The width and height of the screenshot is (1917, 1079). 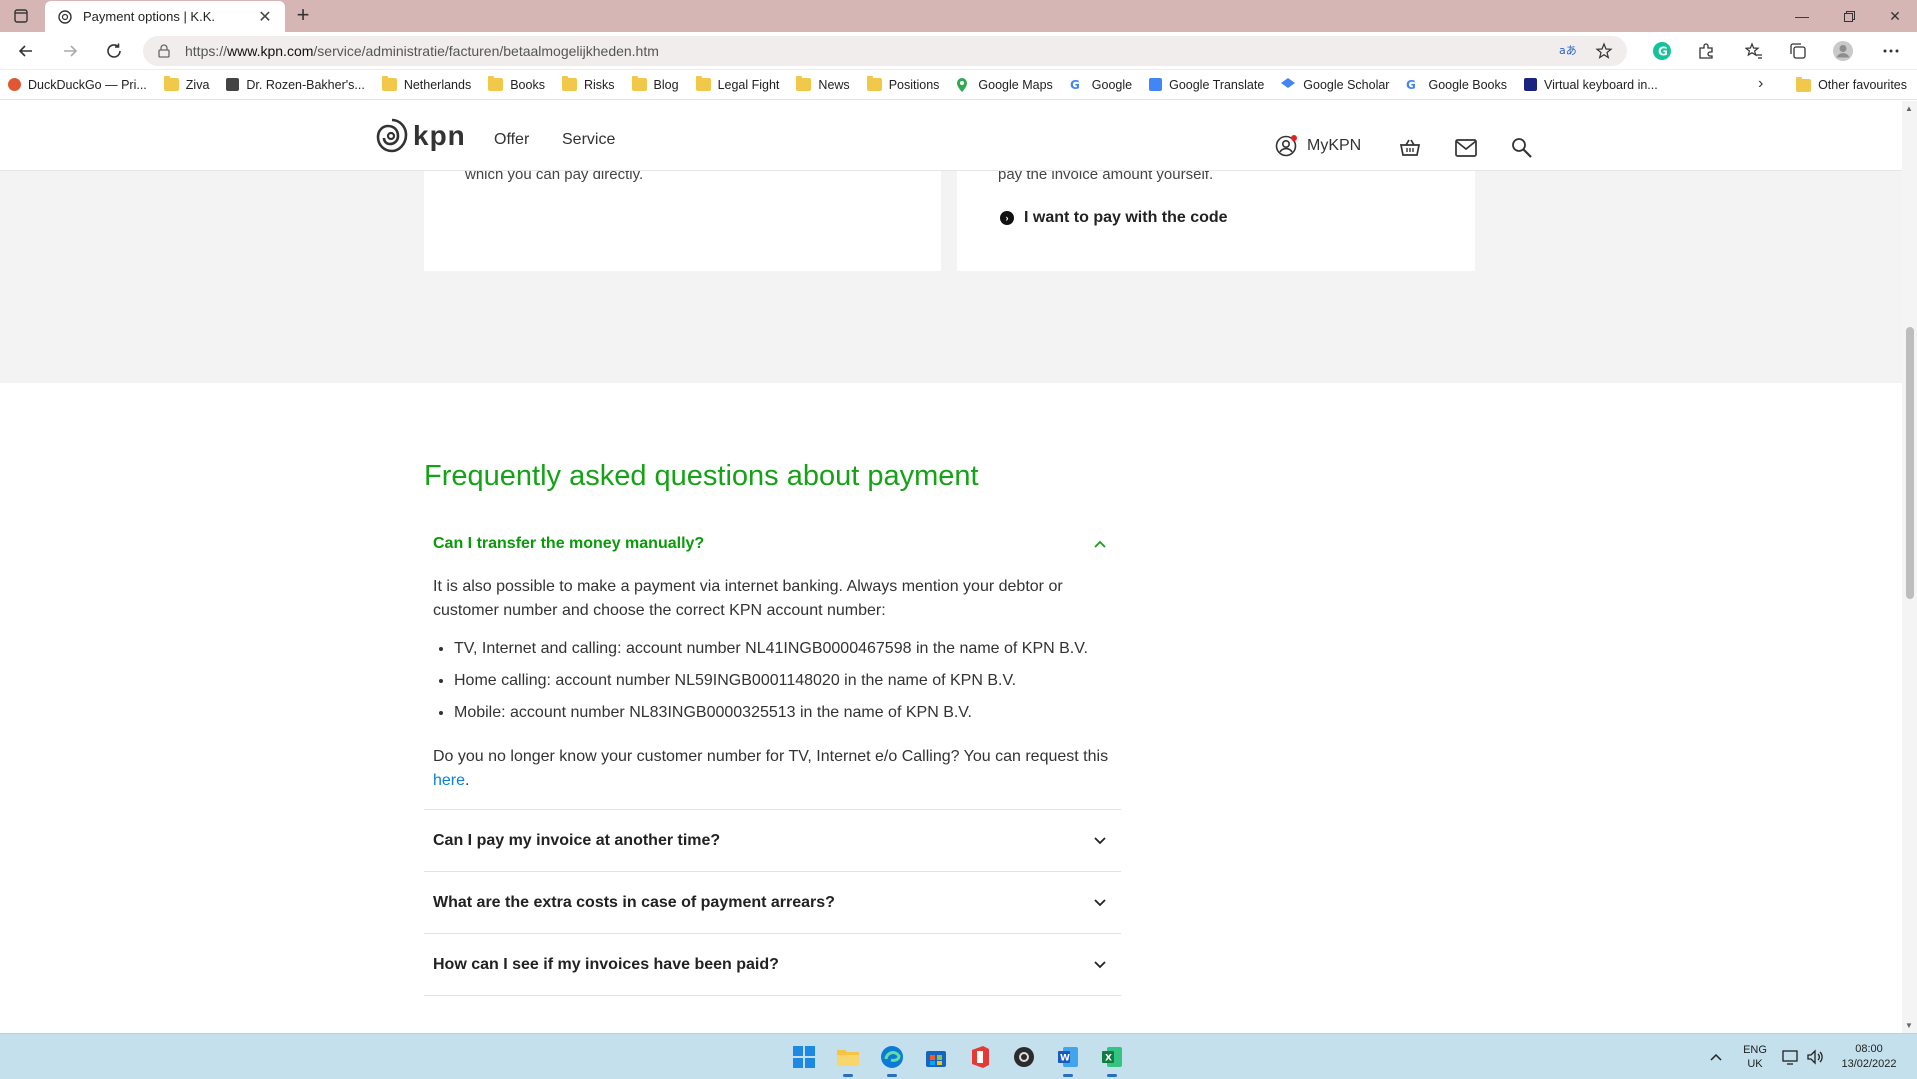 I want to click on windows-taskbar: W X ENG UK 08:00 13/02/2022, so click(x=958, y=1056).